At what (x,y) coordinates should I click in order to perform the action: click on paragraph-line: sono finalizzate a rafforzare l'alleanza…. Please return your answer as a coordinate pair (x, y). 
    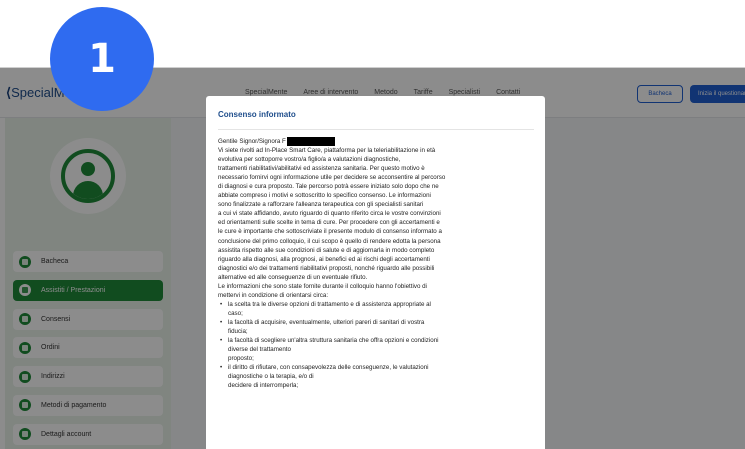
    Looking at the image, I should click on (321, 205).